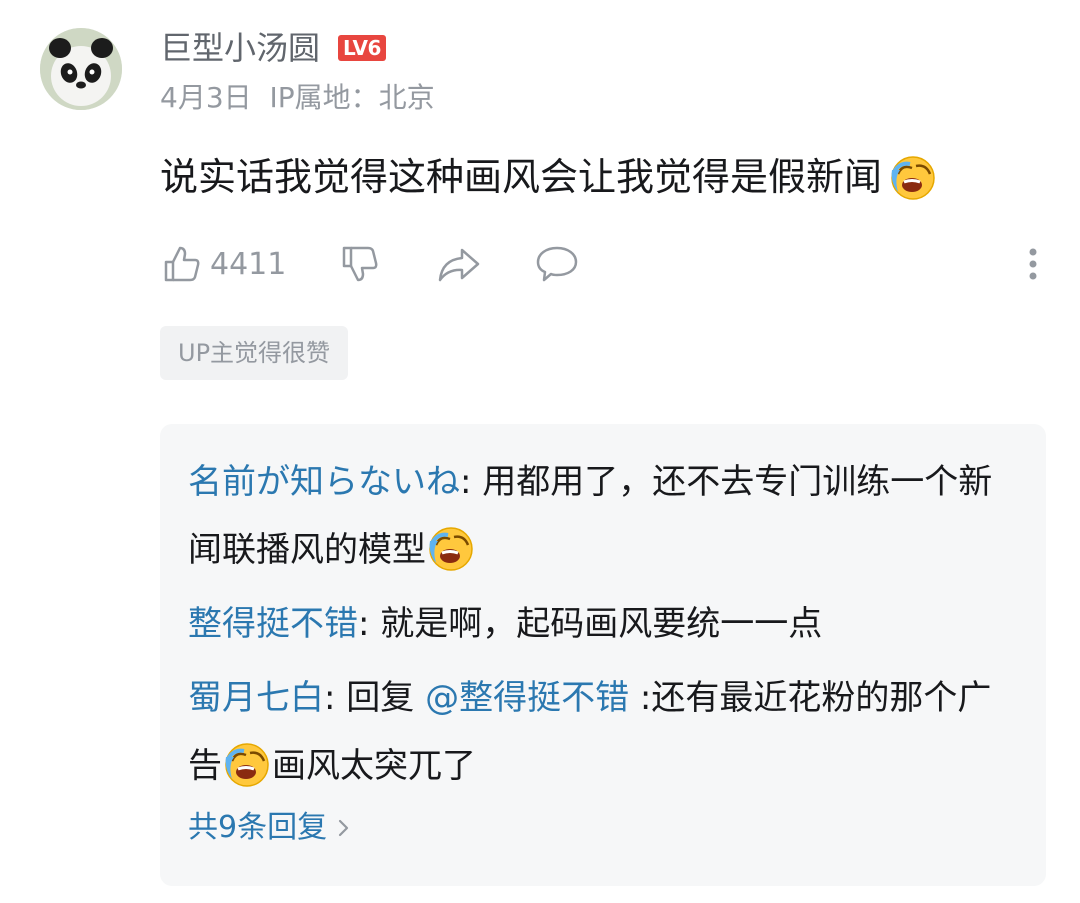 This screenshot has height=903, width=1080. Describe the element at coordinates (248, 264) in the screenshot. I see `like-count: 4411` at that location.